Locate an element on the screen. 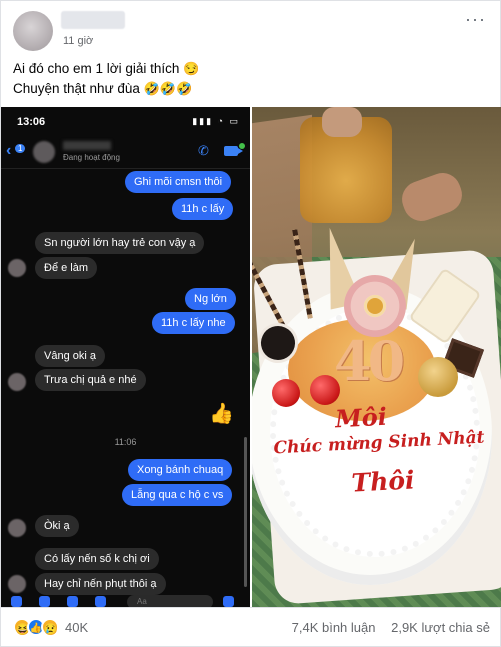  chat-scrollbar is located at coordinates (245, 512).